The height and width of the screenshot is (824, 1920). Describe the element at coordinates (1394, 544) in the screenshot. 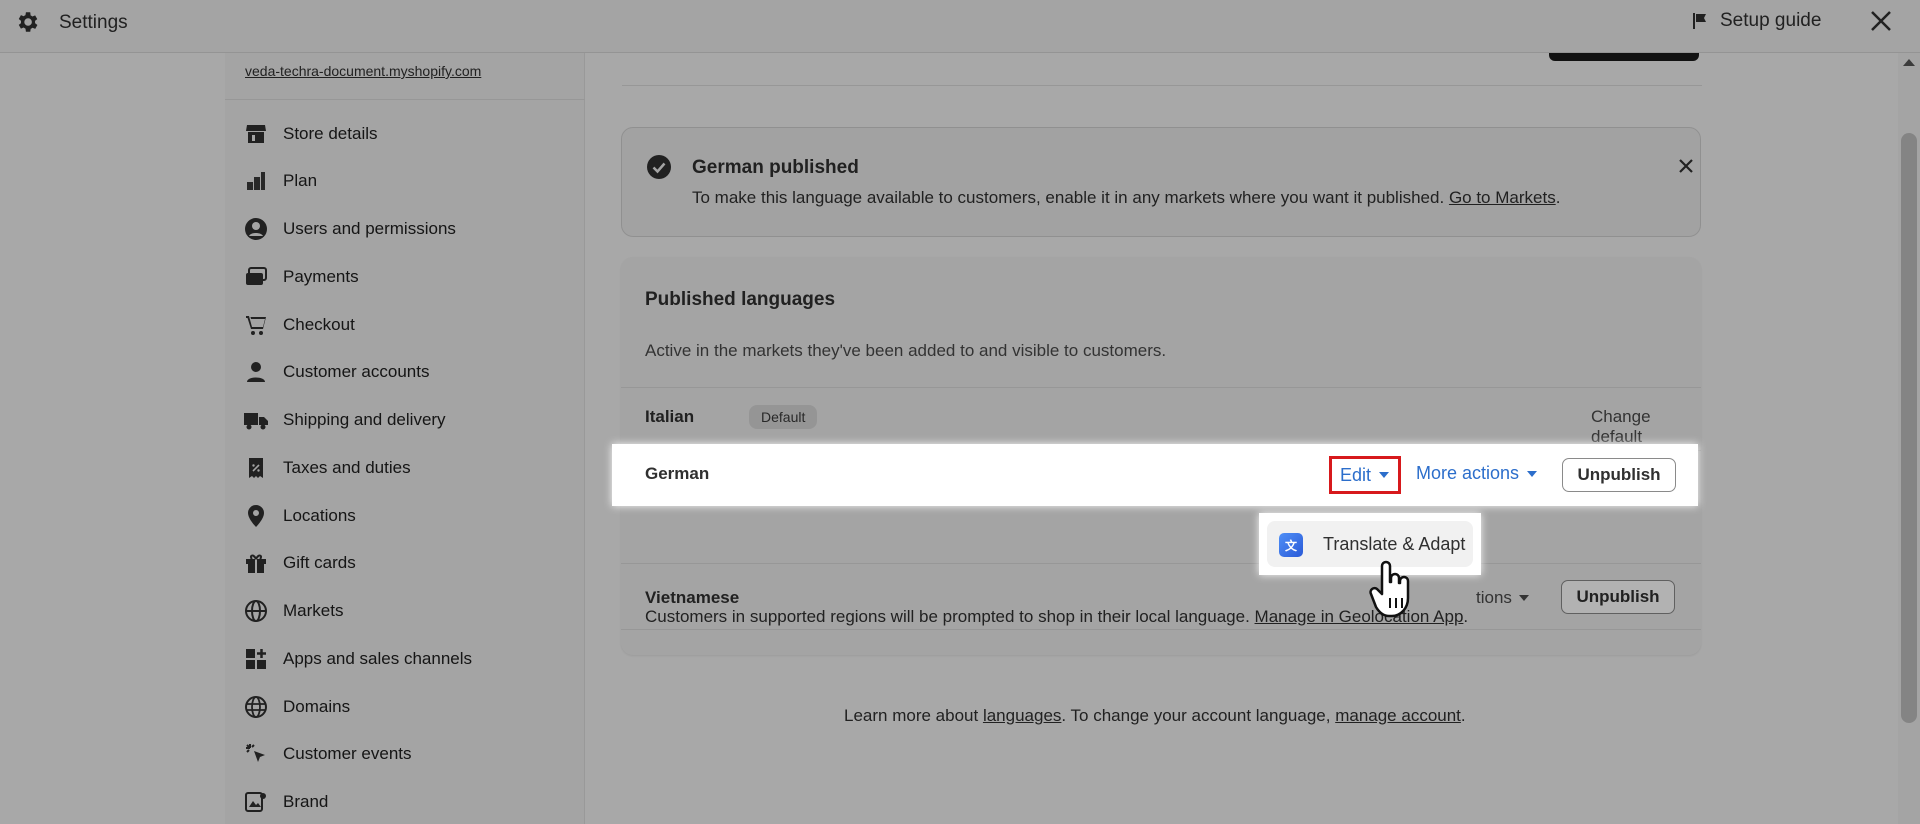

I see `menu-item-label: Translate & Adapt` at that location.